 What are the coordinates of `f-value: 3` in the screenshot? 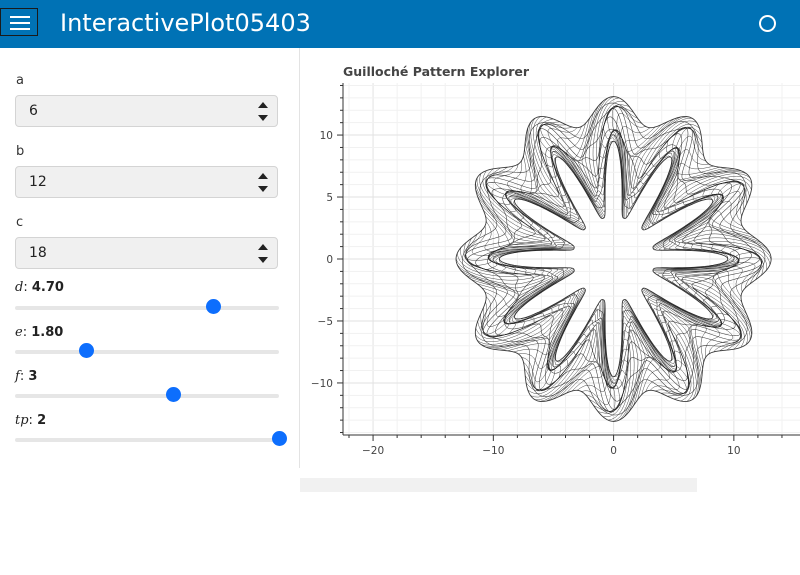 It's located at (33, 376).